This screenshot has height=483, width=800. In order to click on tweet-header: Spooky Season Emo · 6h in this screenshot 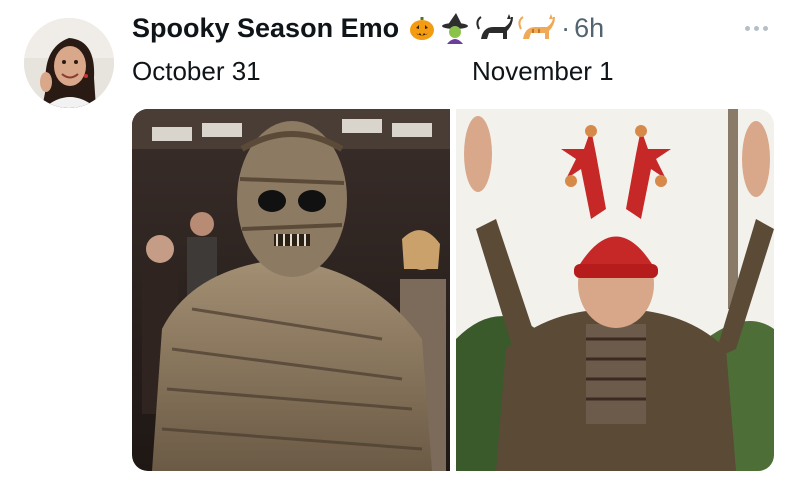, I will do `click(368, 28)`.